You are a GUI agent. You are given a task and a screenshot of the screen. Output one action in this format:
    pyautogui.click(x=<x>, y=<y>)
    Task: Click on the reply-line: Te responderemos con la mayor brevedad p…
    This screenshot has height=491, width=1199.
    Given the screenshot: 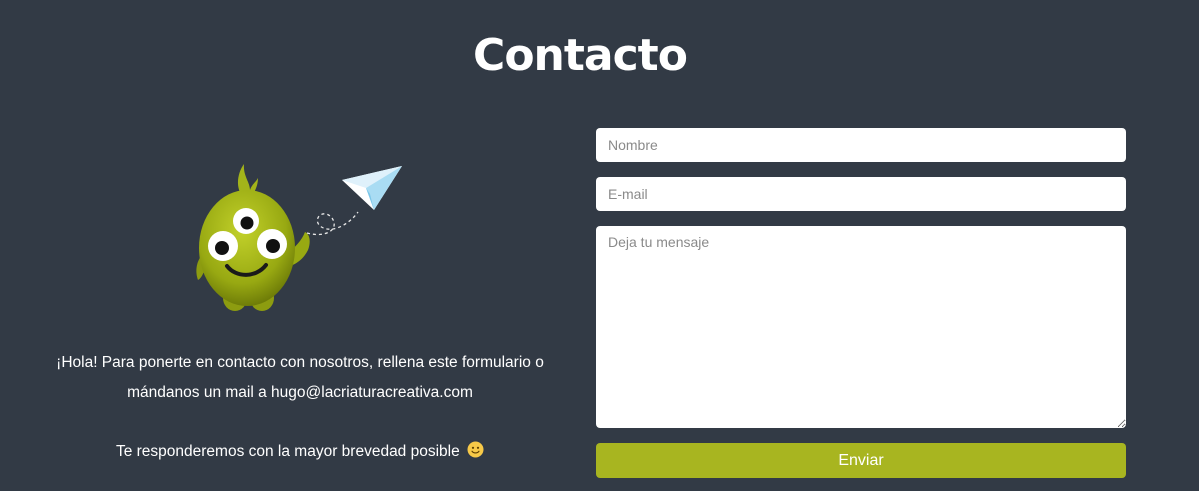 What is the action you would take?
    pyautogui.click(x=287, y=451)
    